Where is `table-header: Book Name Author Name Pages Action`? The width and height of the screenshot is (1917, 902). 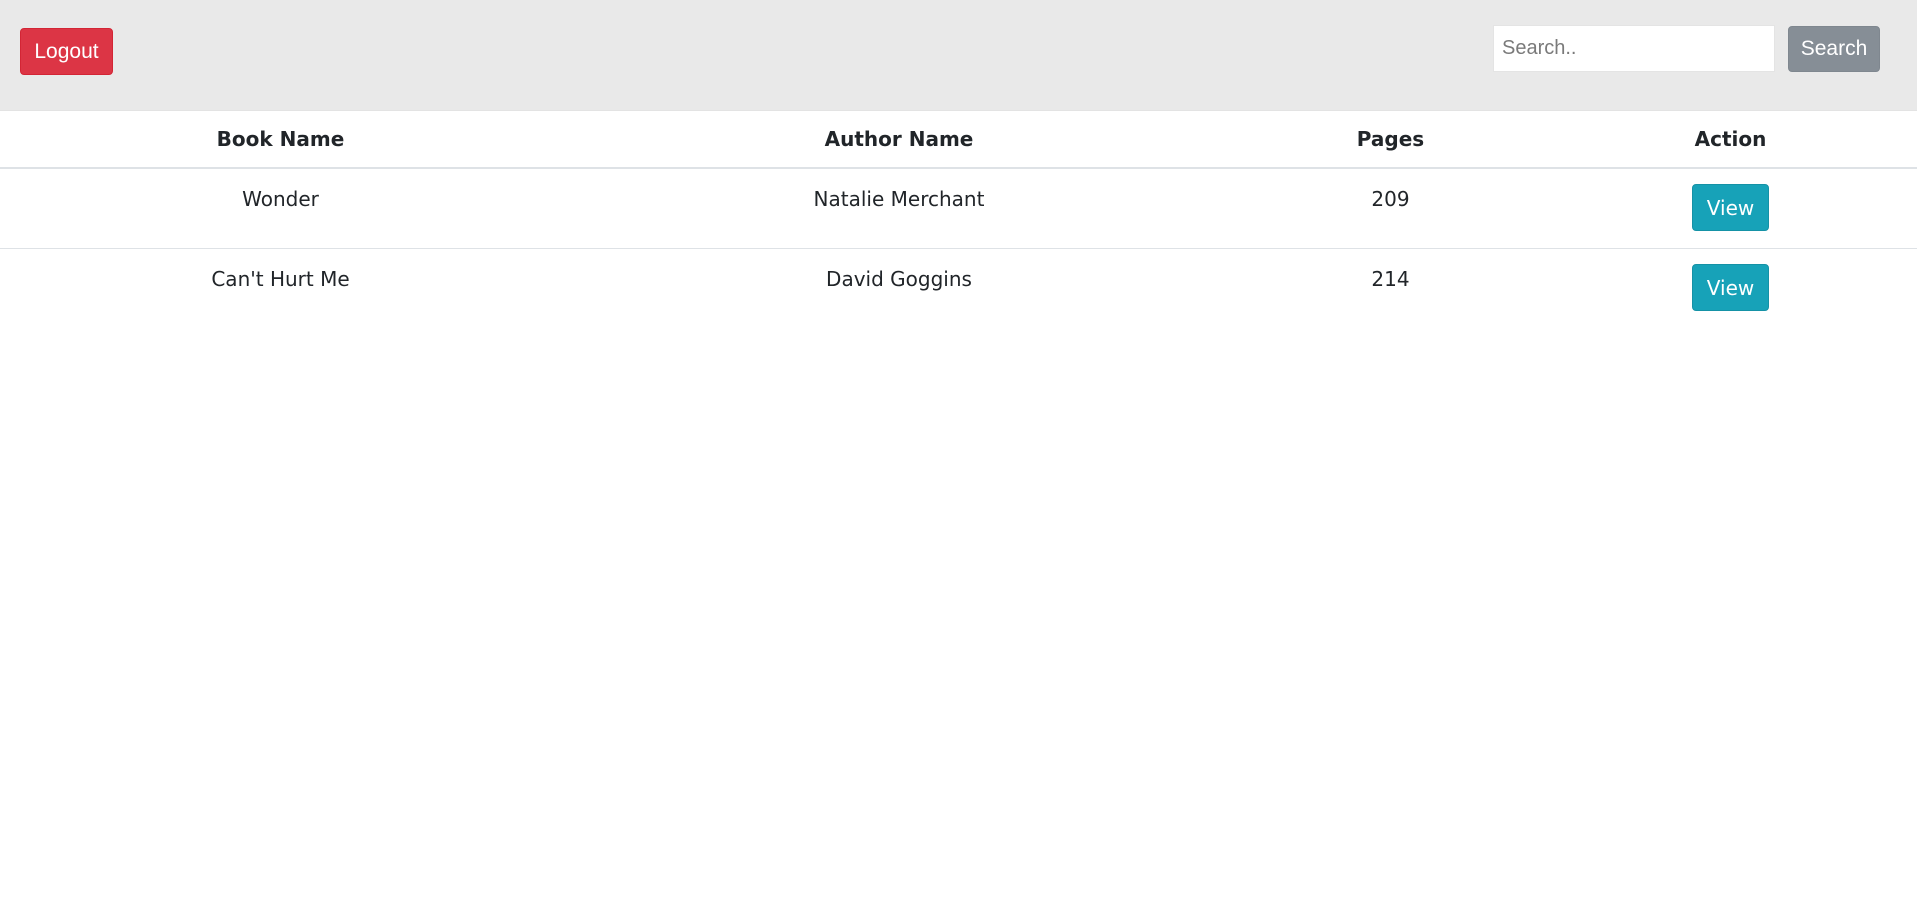 table-header: Book Name Author Name Pages Action is located at coordinates (958, 140).